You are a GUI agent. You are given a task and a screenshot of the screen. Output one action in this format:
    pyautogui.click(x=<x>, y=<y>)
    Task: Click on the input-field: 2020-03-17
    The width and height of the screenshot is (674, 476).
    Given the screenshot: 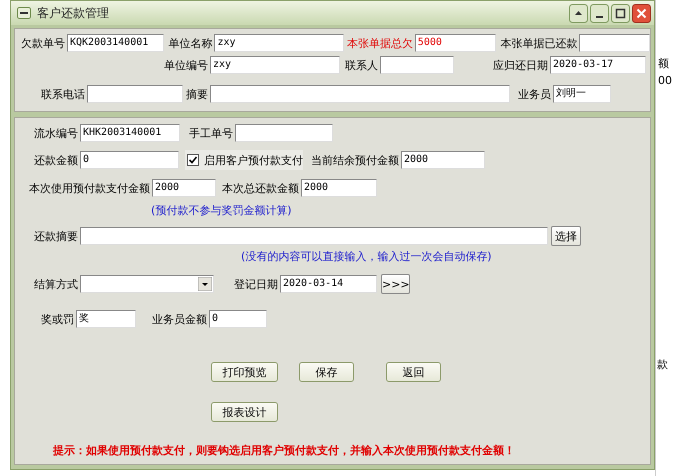 What is the action you would take?
    pyautogui.click(x=598, y=65)
    